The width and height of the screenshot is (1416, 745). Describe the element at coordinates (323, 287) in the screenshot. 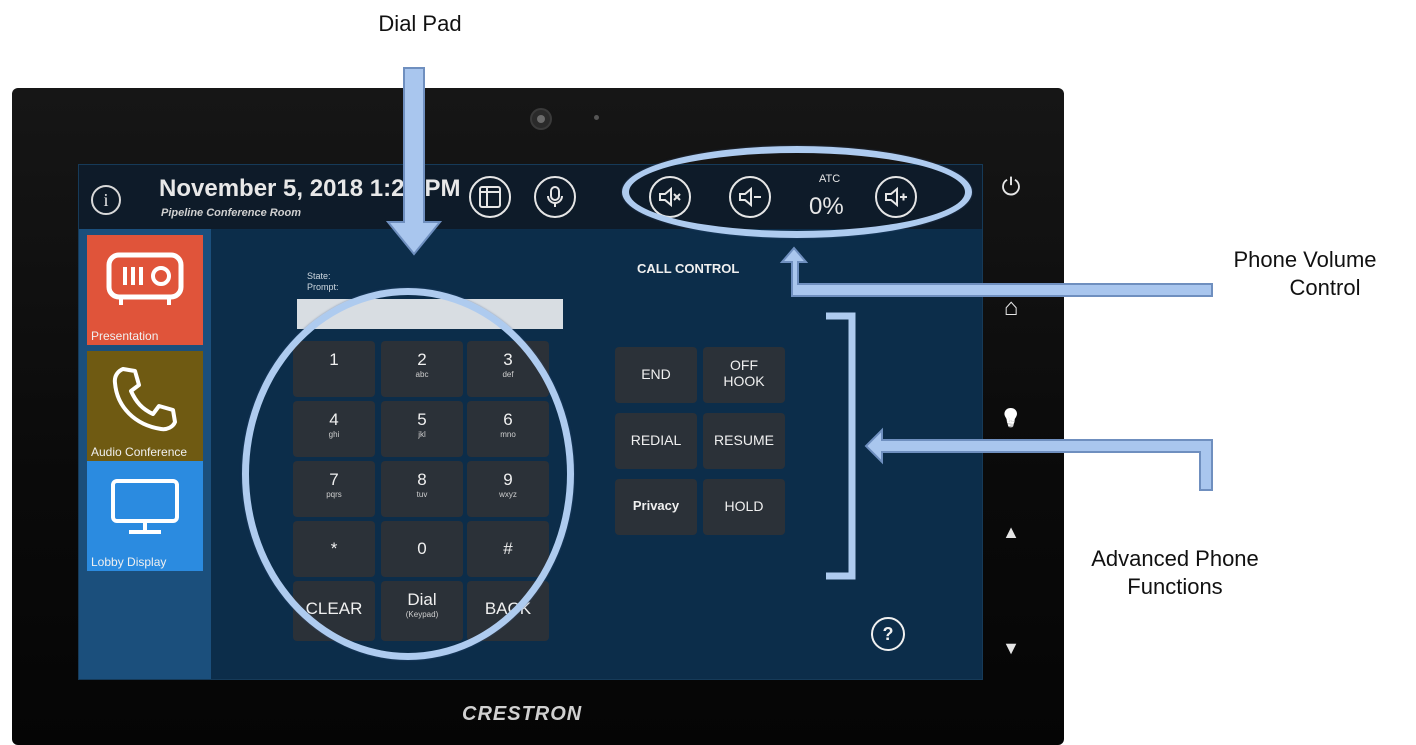

I see `prompt-label: Prompt:` at that location.